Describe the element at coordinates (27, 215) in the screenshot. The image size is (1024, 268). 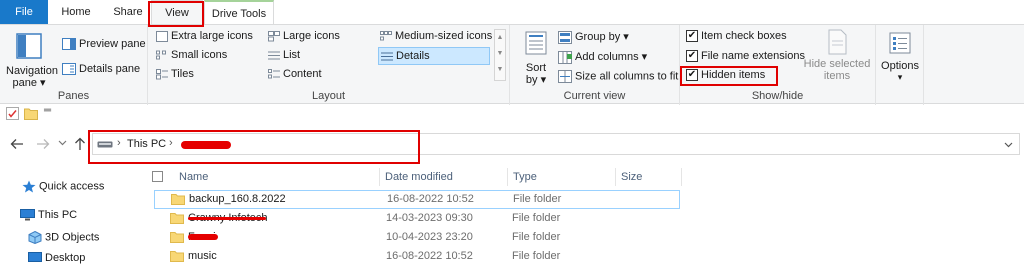
I see `computer-icon` at that location.